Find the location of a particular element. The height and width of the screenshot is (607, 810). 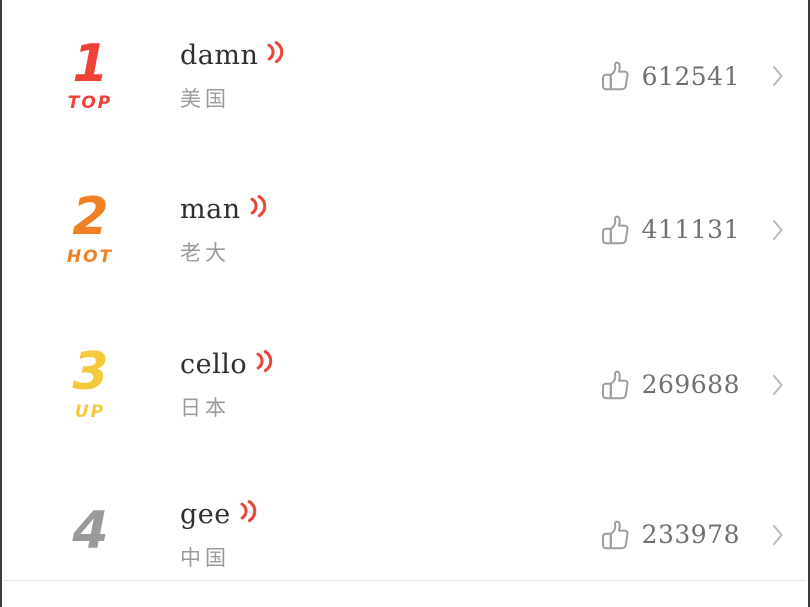

like-count: 269688 is located at coordinates (690, 384).